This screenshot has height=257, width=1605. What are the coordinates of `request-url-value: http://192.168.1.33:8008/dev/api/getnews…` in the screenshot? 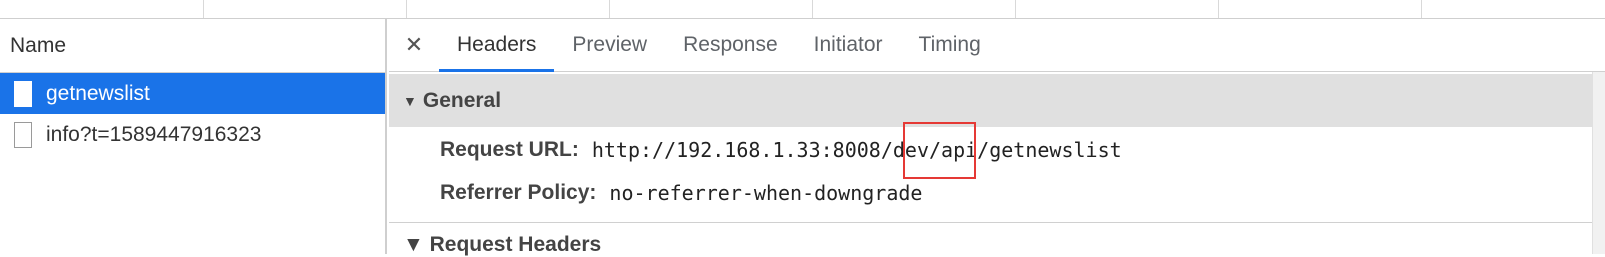 It's located at (857, 150).